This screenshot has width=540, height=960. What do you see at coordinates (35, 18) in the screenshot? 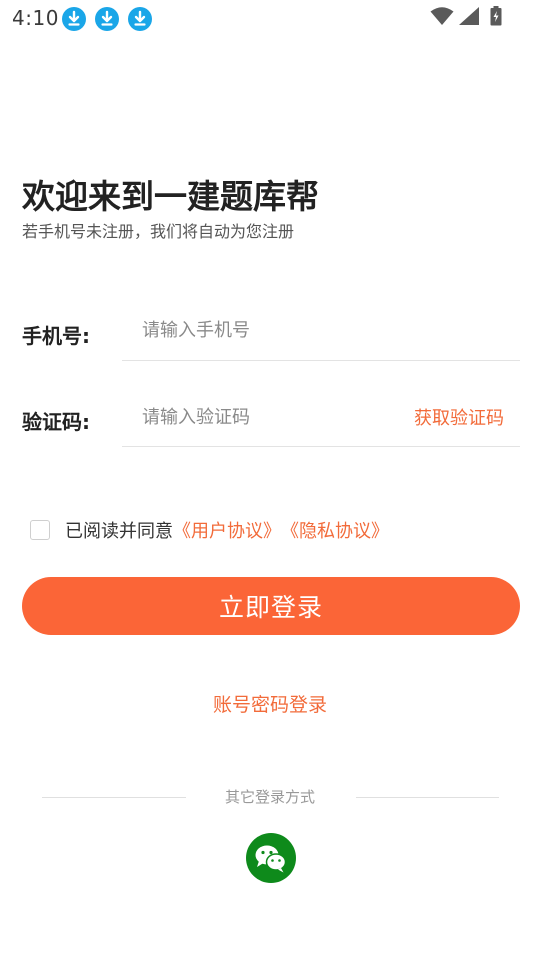
I see `status-time: 4:10` at bounding box center [35, 18].